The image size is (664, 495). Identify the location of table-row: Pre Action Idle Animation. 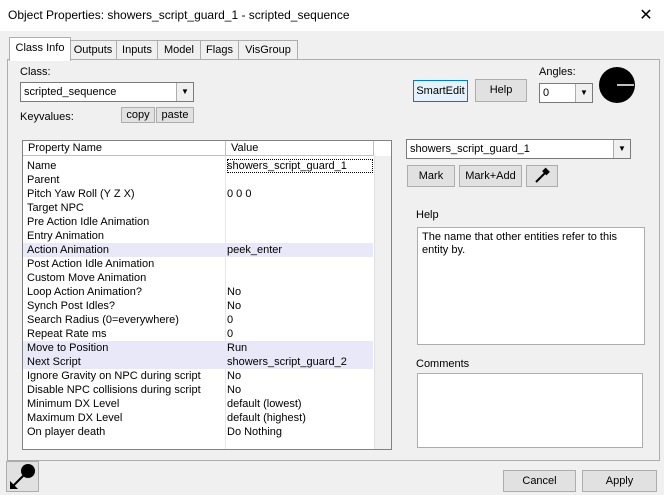
(198, 222).